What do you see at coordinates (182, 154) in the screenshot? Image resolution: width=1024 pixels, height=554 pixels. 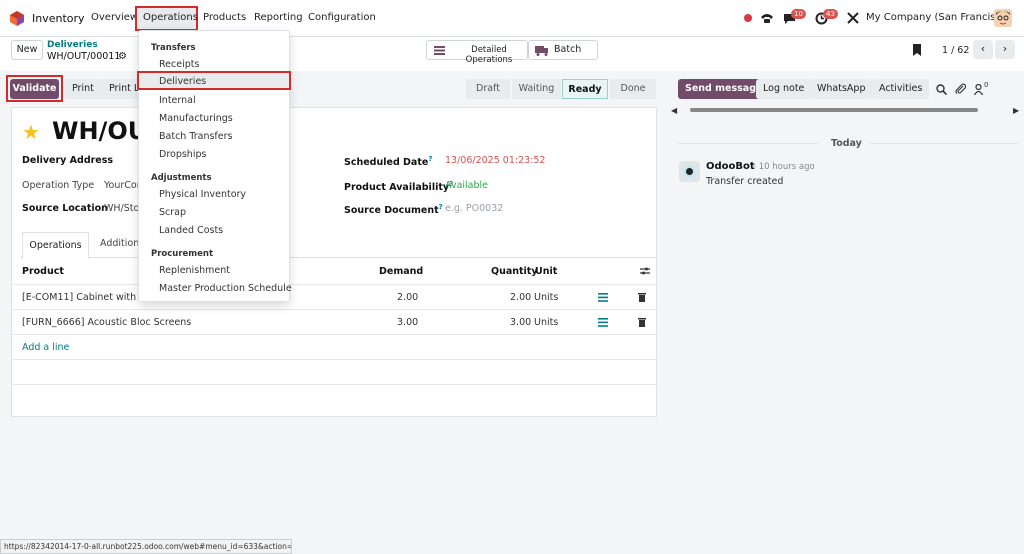 I see `menu-item-dropships: Dropships` at bounding box center [182, 154].